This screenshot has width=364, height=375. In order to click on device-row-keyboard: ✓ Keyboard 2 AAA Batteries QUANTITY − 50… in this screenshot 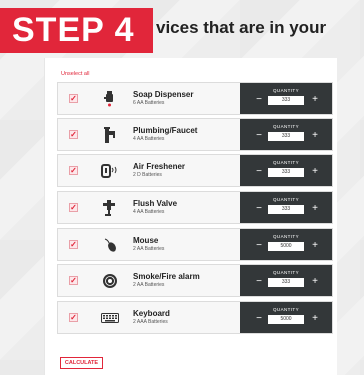, I will do `click(195, 317)`.